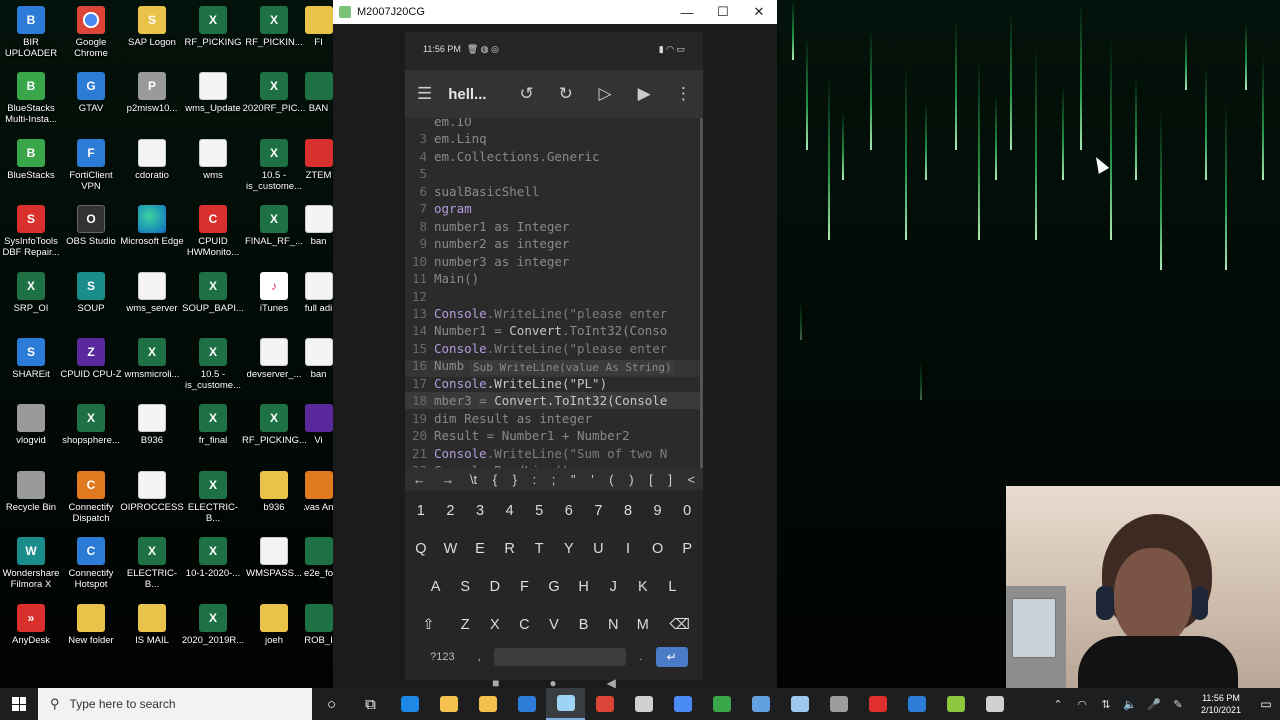 This screenshot has height=720, width=1280. What do you see at coordinates (592, 479) in the screenshot?
I see `symbol-key: '` at bounding box center [592, 479].